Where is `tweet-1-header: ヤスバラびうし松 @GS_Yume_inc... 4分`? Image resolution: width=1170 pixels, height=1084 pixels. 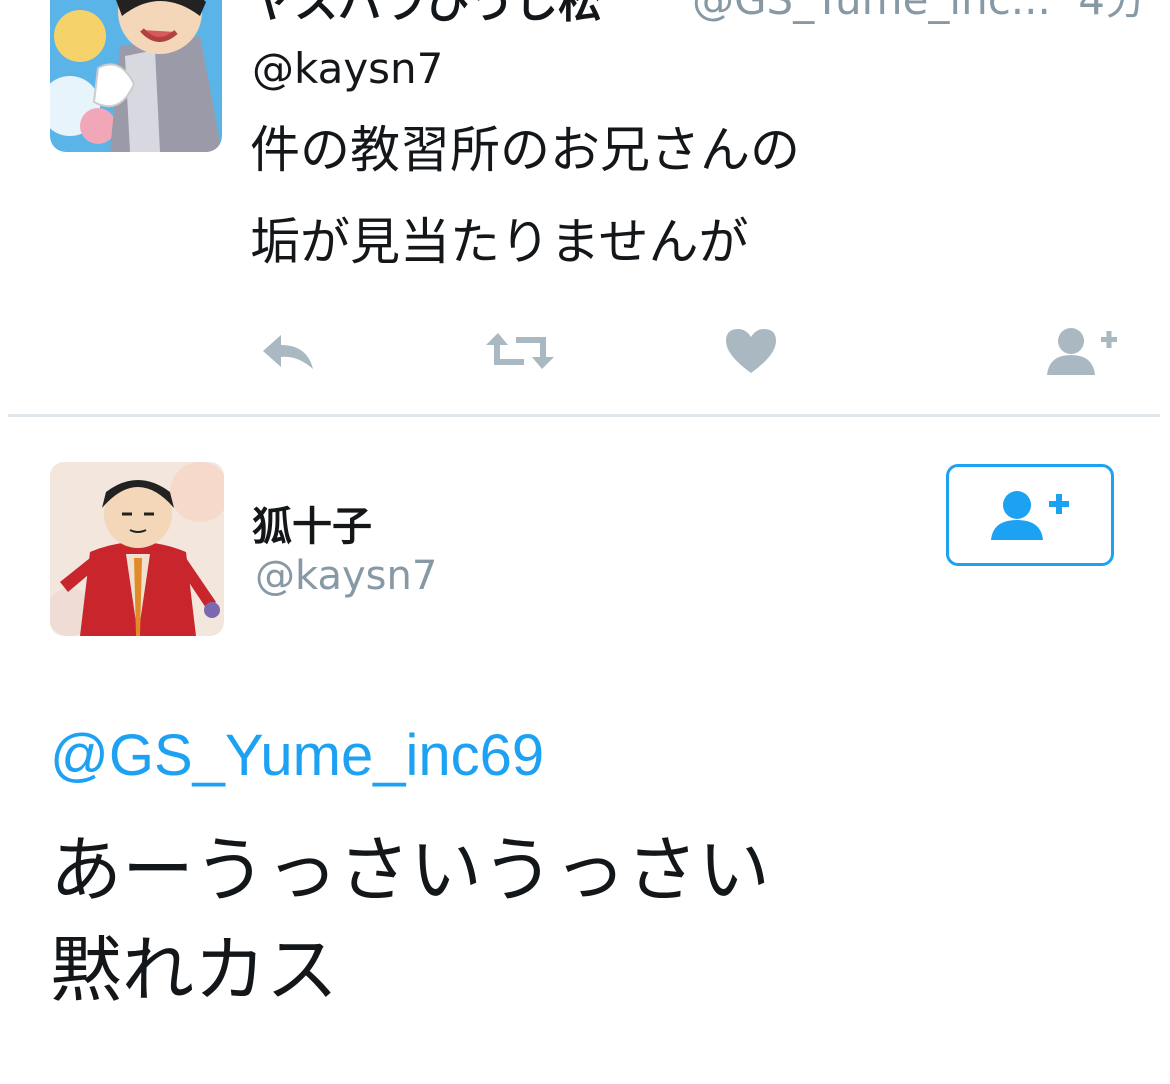 tweet-1-header: ヤスバラびうし松 @GS_Yume_inc... 4分 is located at coordinates (698, 14).